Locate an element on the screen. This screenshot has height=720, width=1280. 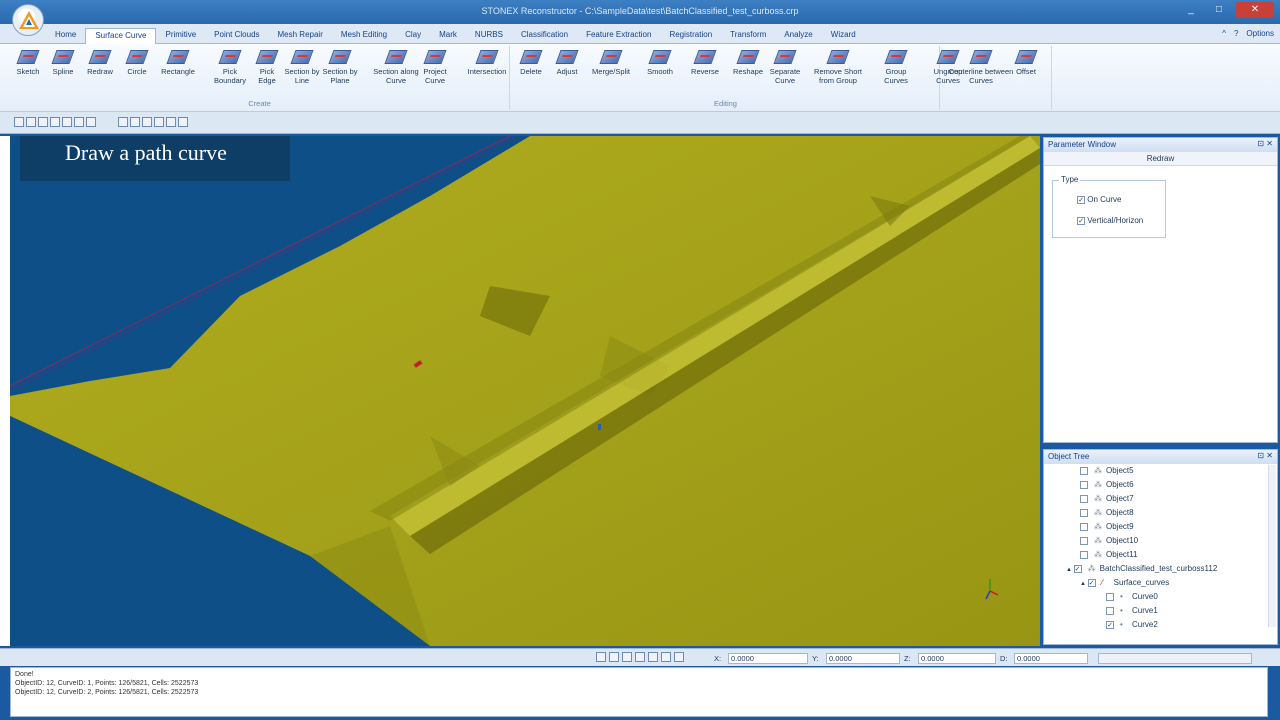
tab-mesh-editing: Mesh Editing is located at coordinates (364, 36).